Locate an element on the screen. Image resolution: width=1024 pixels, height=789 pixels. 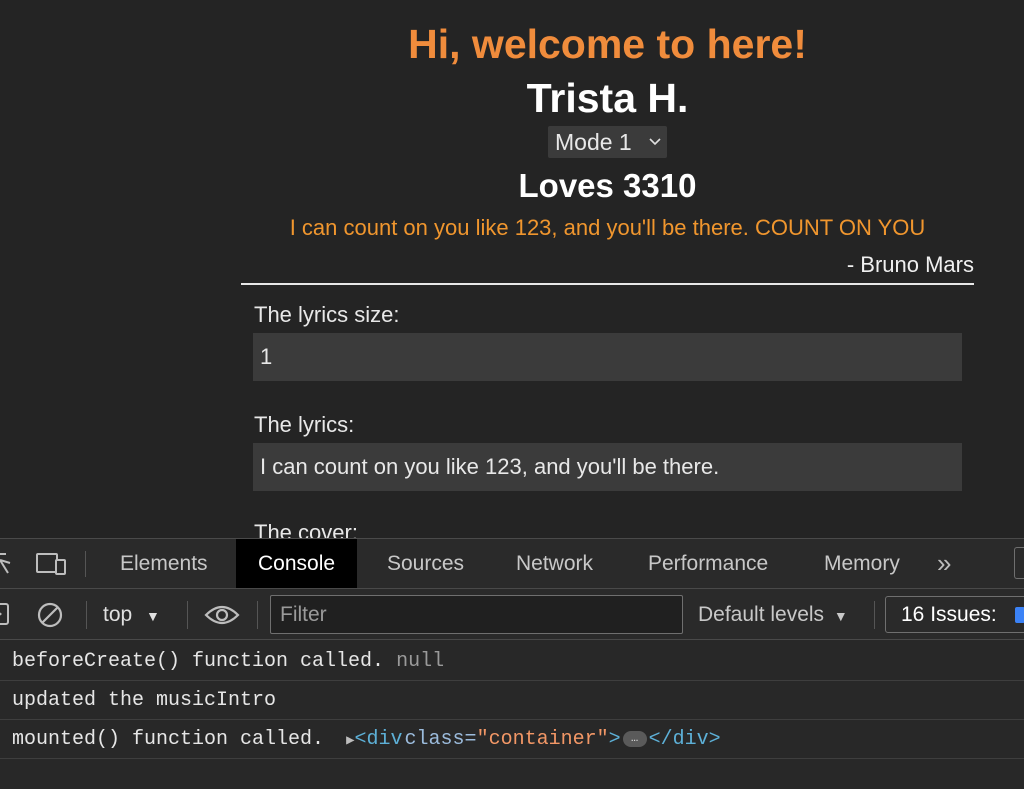
more-tabs-icon: » is located at coordinates (944, 563).